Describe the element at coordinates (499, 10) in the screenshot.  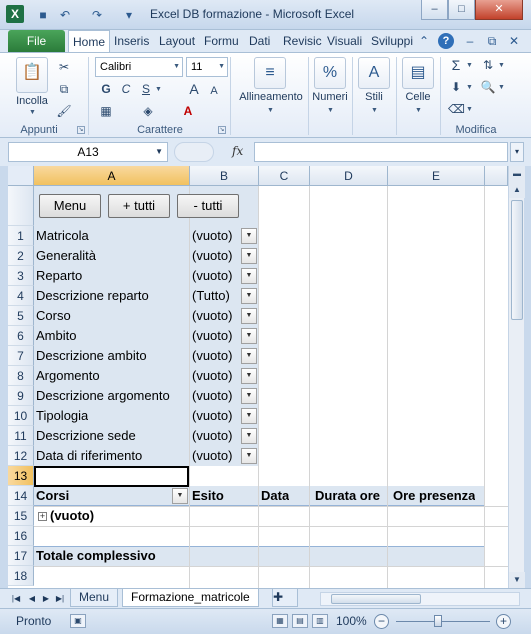
I see `close-button: ✕` at that location.